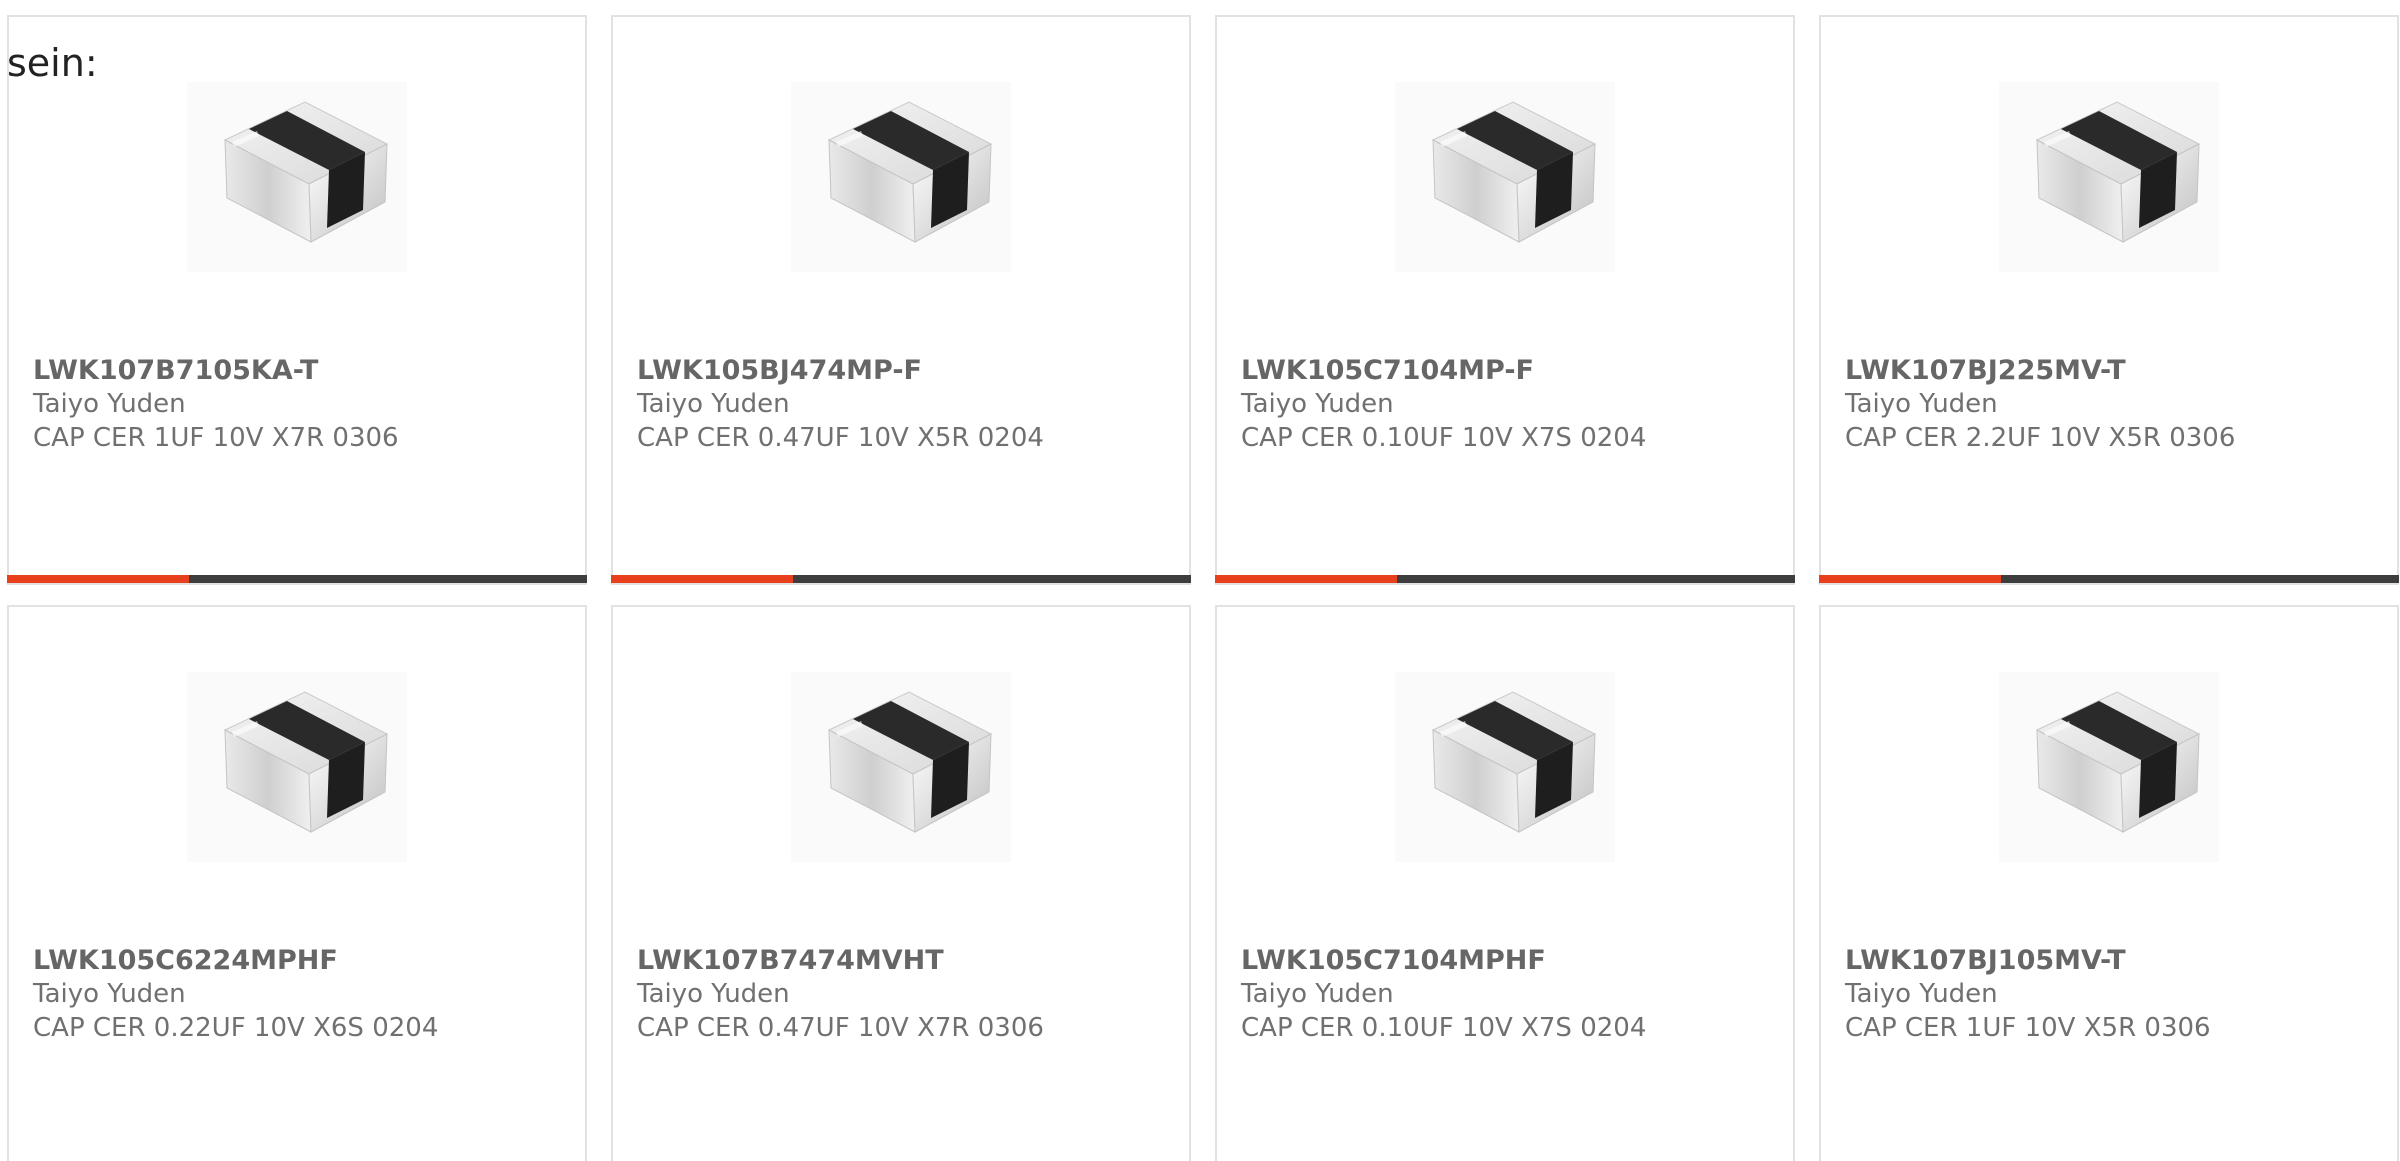 The height and width of the screenshot is (1161, 2400). I want to click on part-number-link: LWK105C6224MPHF, so click(299, 960).